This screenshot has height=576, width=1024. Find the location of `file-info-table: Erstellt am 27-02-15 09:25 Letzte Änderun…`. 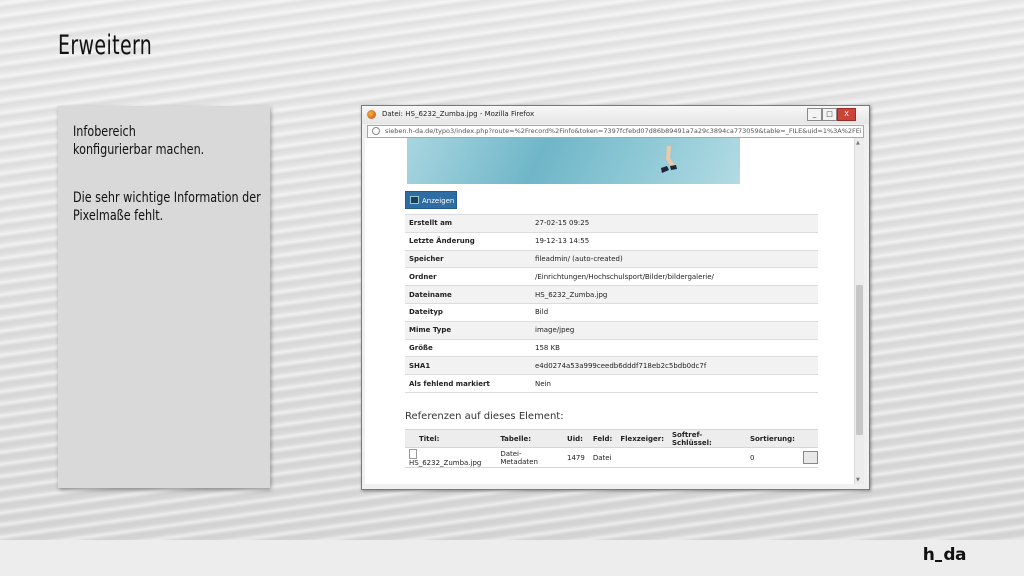

file-info-table: Erstellt am 27-02-15 09:25 Letzte Änderun… is located at coordinates (611, 303).